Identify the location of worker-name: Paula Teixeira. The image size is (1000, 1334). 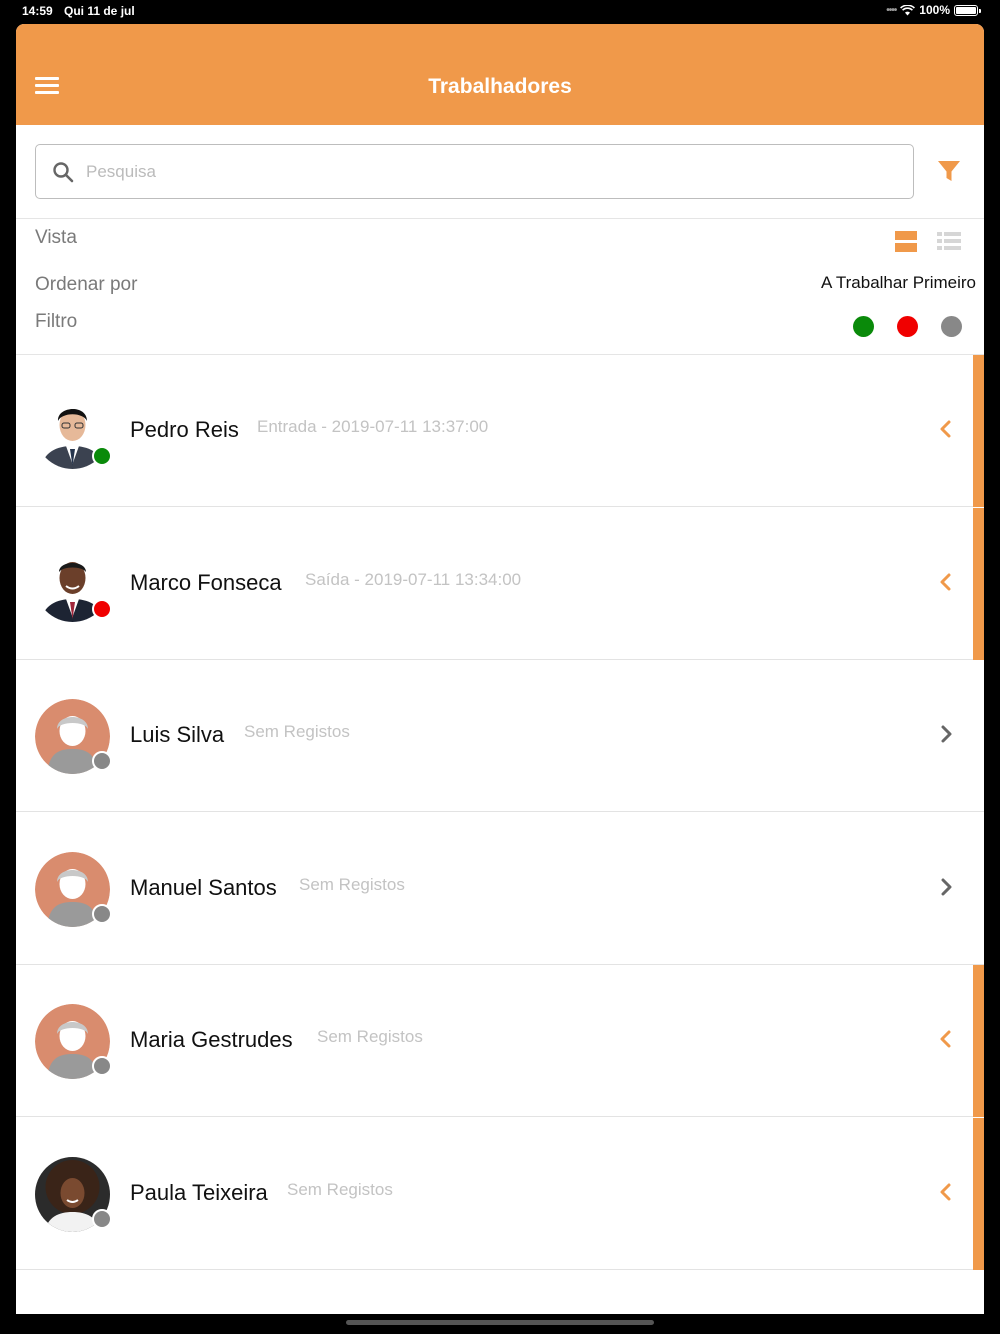
(199, 1192).